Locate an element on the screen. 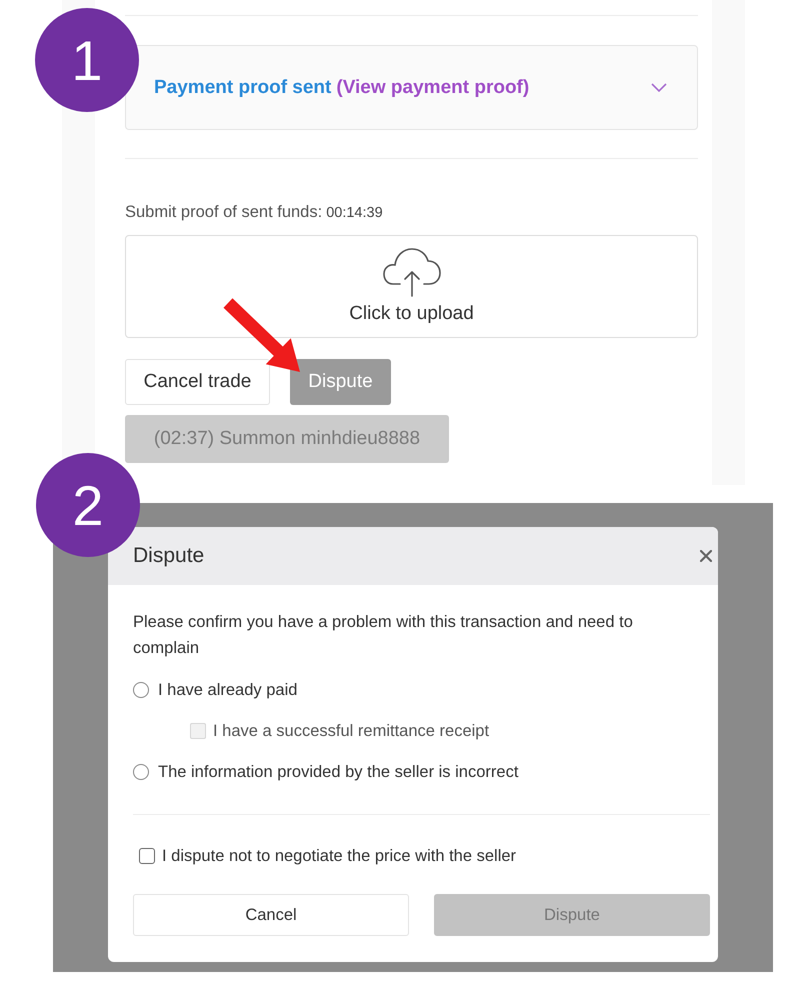 This screenshot has height=987, width=800. cancel-button: Cancel is located at coordinates (271, 915).